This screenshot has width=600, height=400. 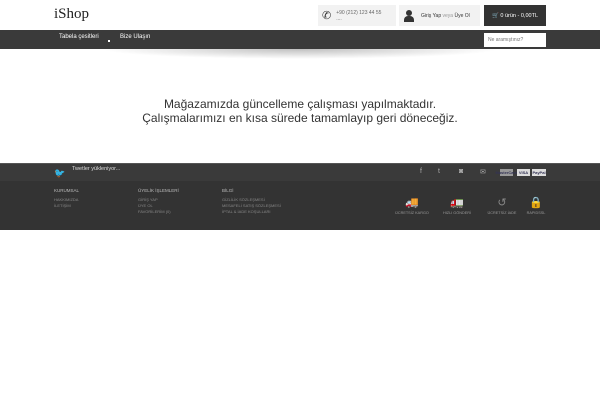 I want to click on main-nav: Tabela çesitleri Bize Ulaşın, so click(x=300, y=39).